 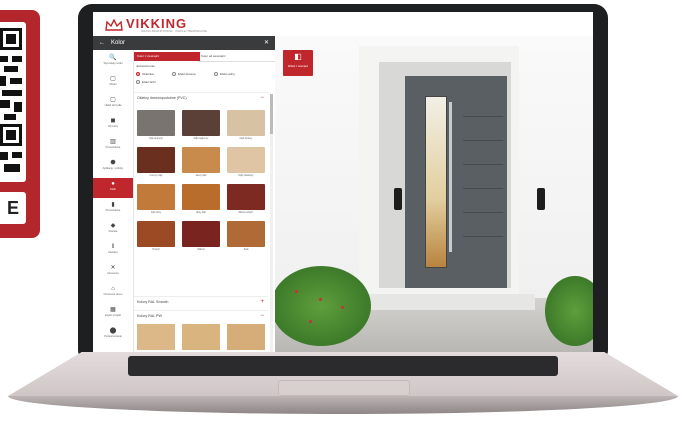 I want to click on sidebar-icon: ▦, so click(x=113, y=310).